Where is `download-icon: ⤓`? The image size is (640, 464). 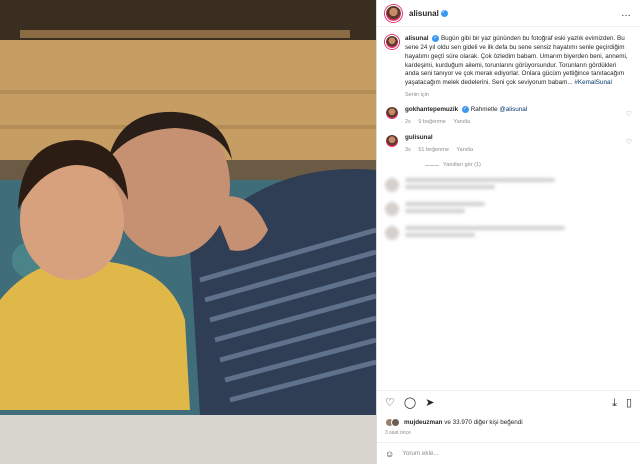 download-icon: ⤓ is located at coordinates (614, 403).